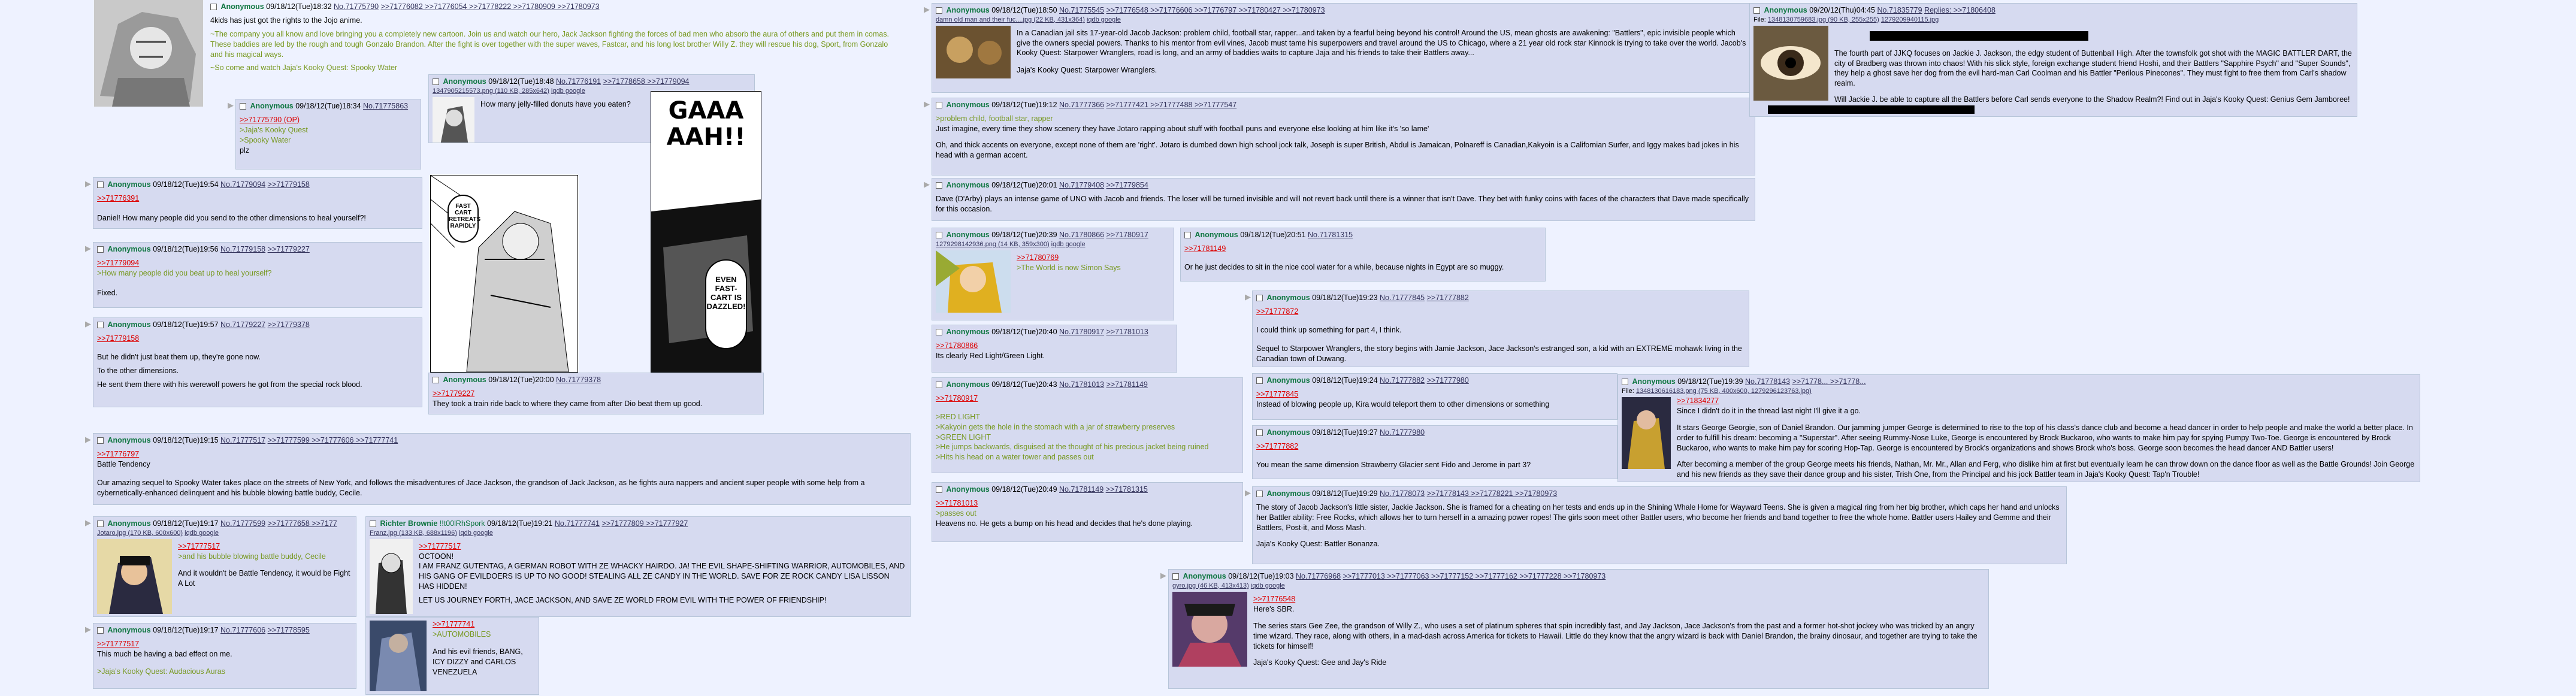 The width and height of the screenshot is (2576, 696). I want to click on reply-links: >>71779854, so click(1127, 185).